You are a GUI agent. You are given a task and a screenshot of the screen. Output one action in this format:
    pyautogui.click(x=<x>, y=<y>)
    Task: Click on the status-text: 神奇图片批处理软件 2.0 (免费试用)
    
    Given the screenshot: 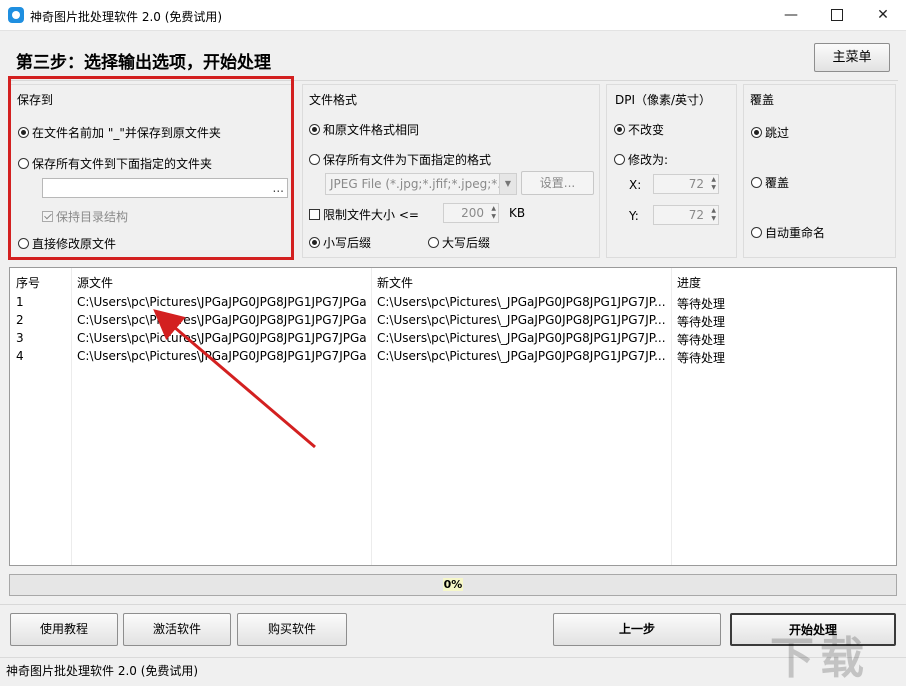 What is the action you would take?
    pyautogui.click(x=102, y=671)
    